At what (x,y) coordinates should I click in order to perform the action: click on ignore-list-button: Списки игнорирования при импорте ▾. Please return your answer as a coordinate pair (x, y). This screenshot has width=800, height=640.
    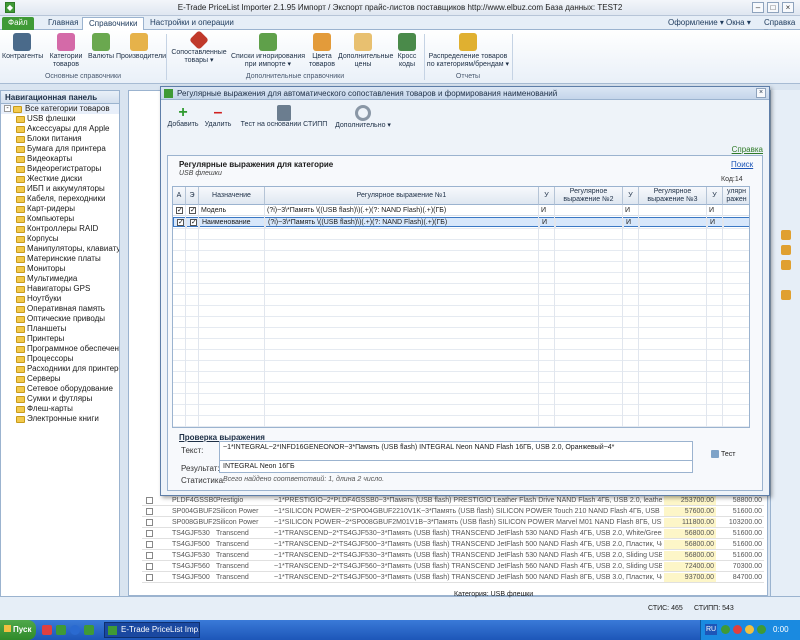
    Looking at the image, I should click on (268, 51).